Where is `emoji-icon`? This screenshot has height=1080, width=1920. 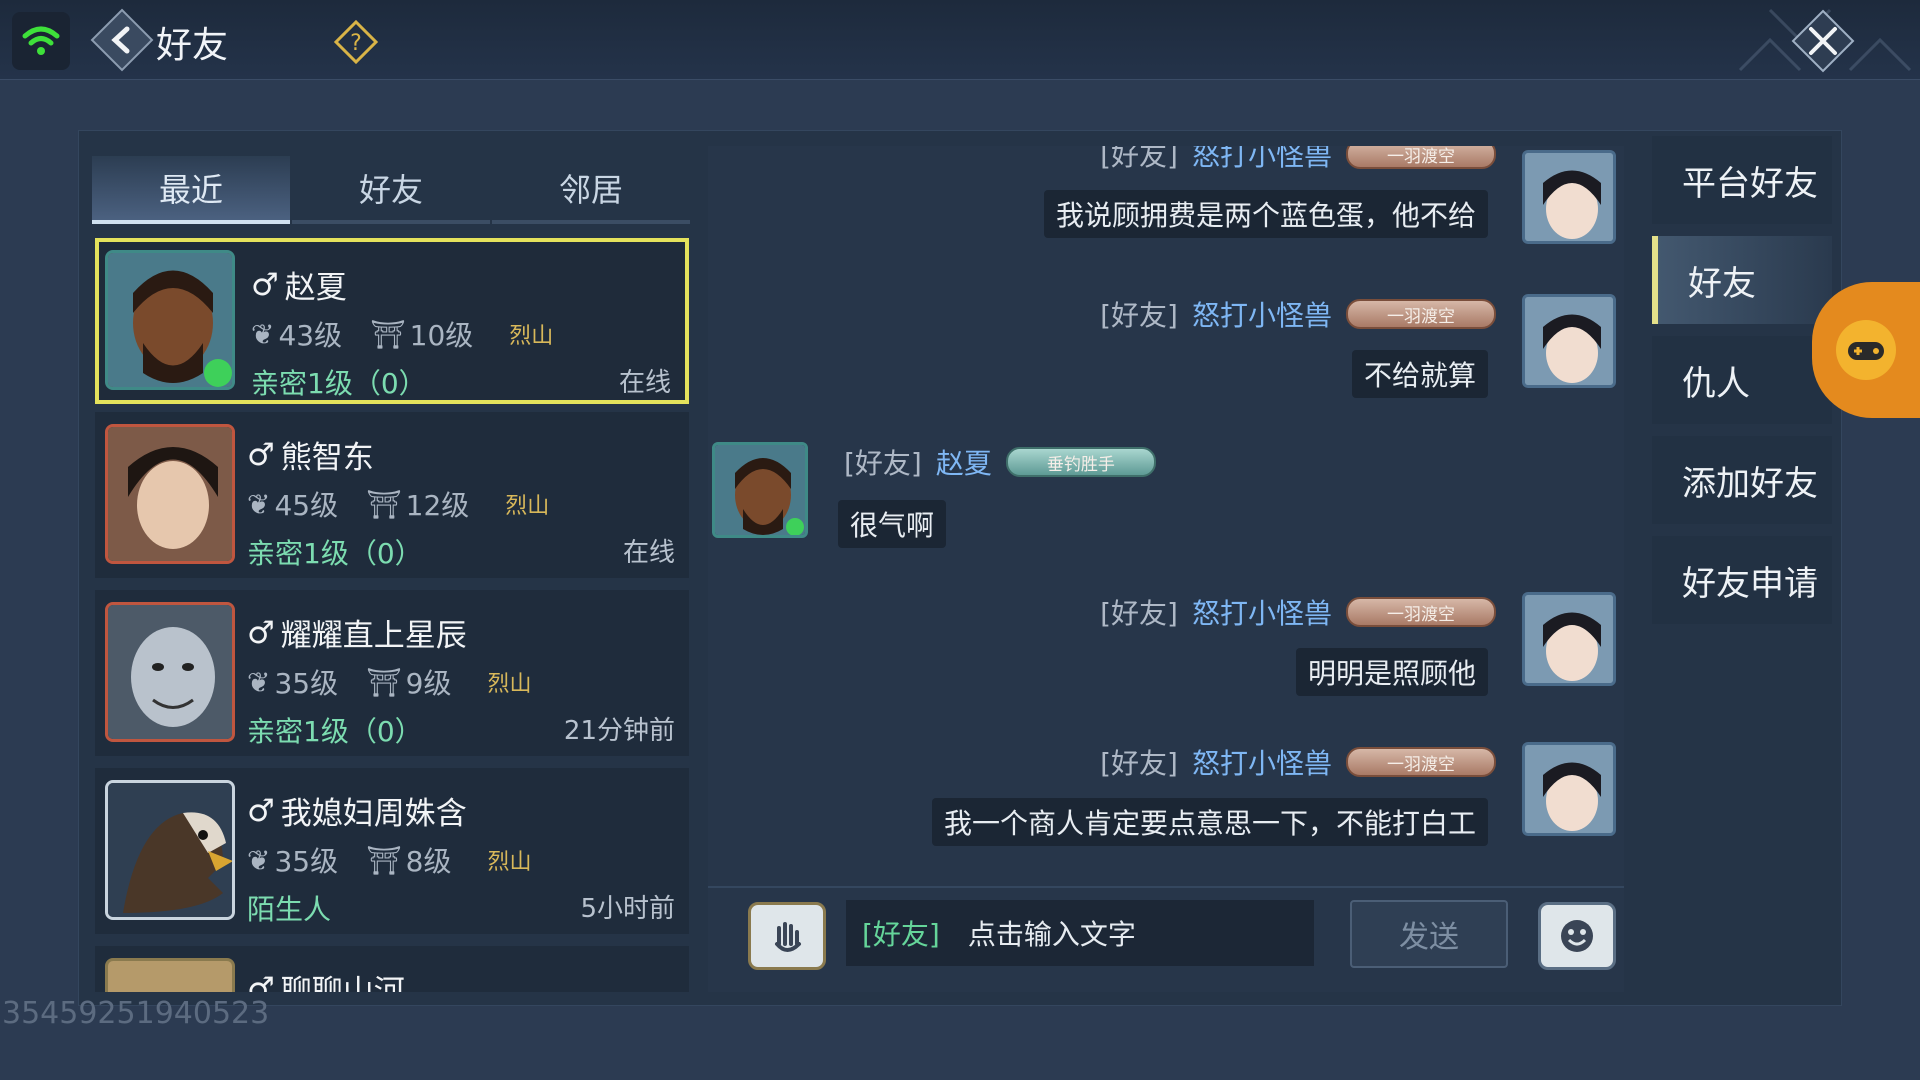 emoji-icon is located at coordinates (1577, 936).